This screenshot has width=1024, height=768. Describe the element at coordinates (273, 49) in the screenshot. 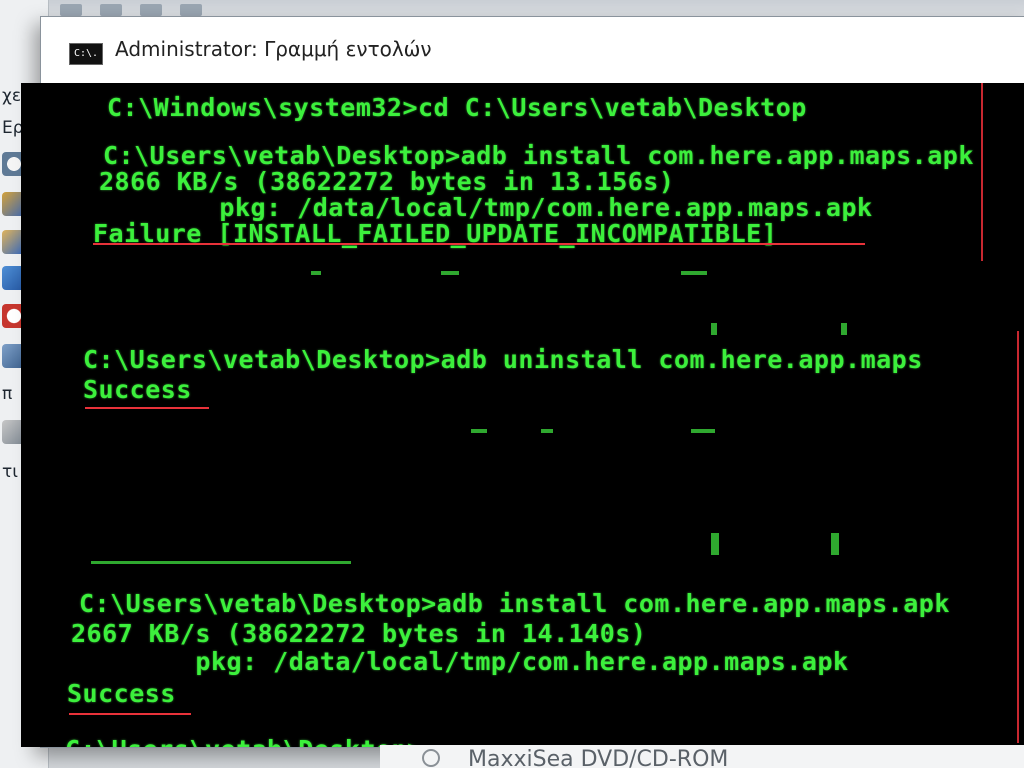

I see `window-title: Administrator: Γραμμή εντολών` at that location.